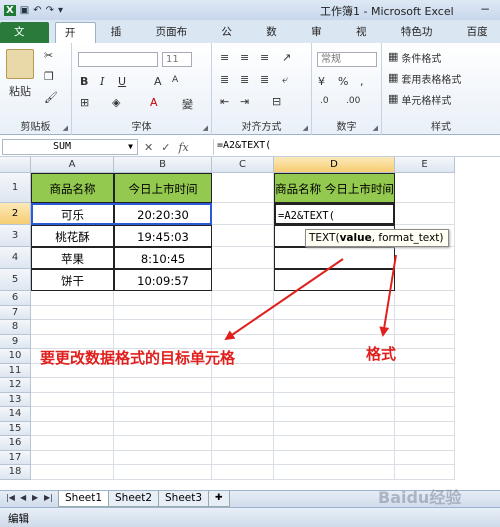 This screenshot has width=500, height=527. What do you see at coordinates (122, 81) in the screenshot?
I see `underline-icon: U` at bounding box center [122, 81].